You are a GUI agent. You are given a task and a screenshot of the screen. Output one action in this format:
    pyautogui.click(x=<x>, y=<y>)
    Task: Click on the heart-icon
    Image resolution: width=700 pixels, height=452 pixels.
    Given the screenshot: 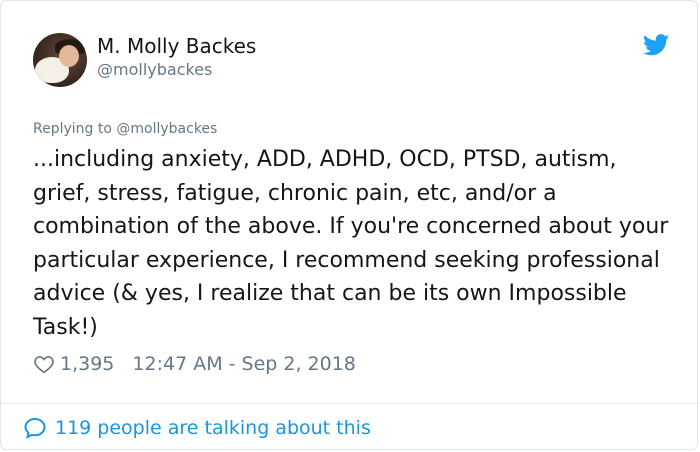 What is the action you would take?
    pyautogui.click(x=44, y=364)
    